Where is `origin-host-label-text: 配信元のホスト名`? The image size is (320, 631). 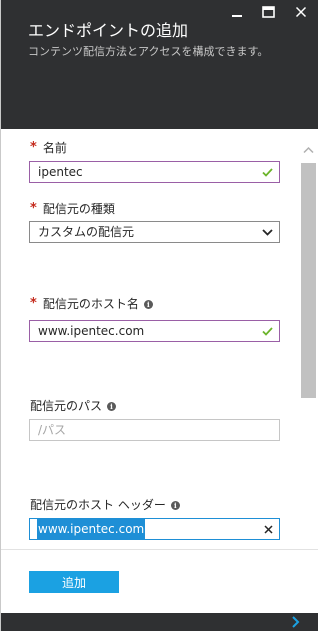 origin-host-label-text: 配信元のホスト名 is located at coordinates (90, 304).